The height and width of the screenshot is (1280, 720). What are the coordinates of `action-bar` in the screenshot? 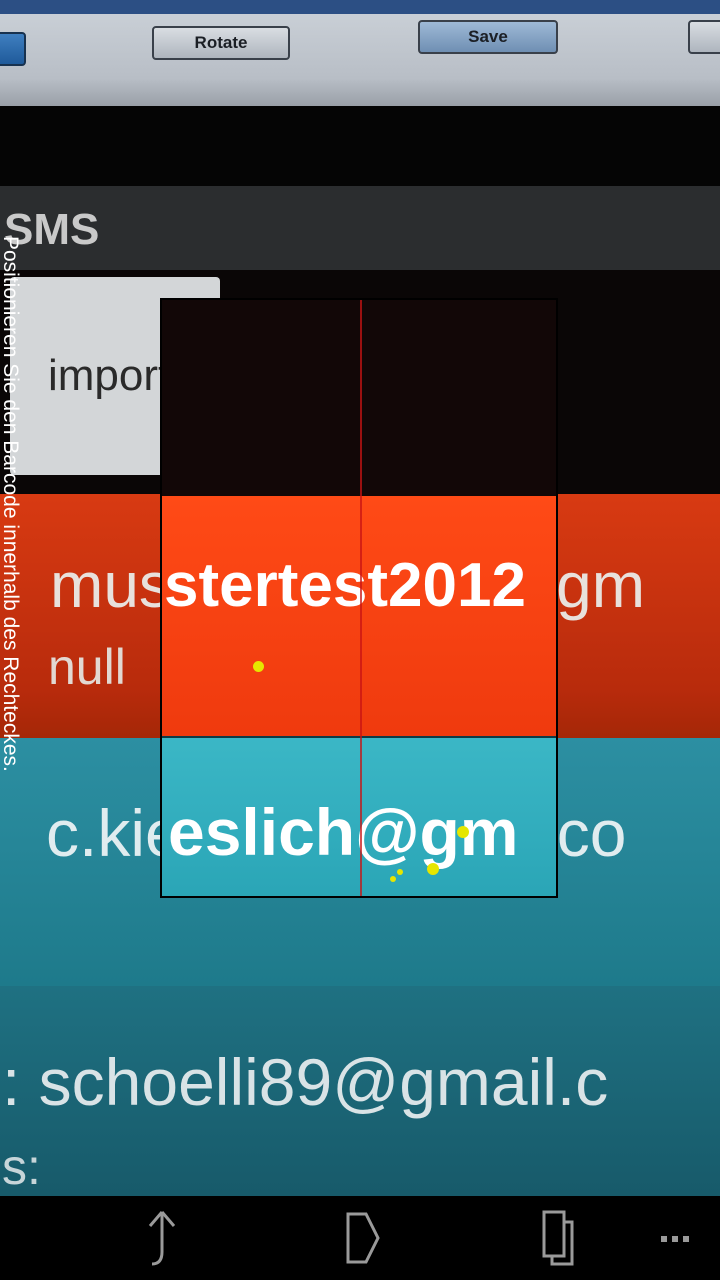 It's located at (360, 1238).